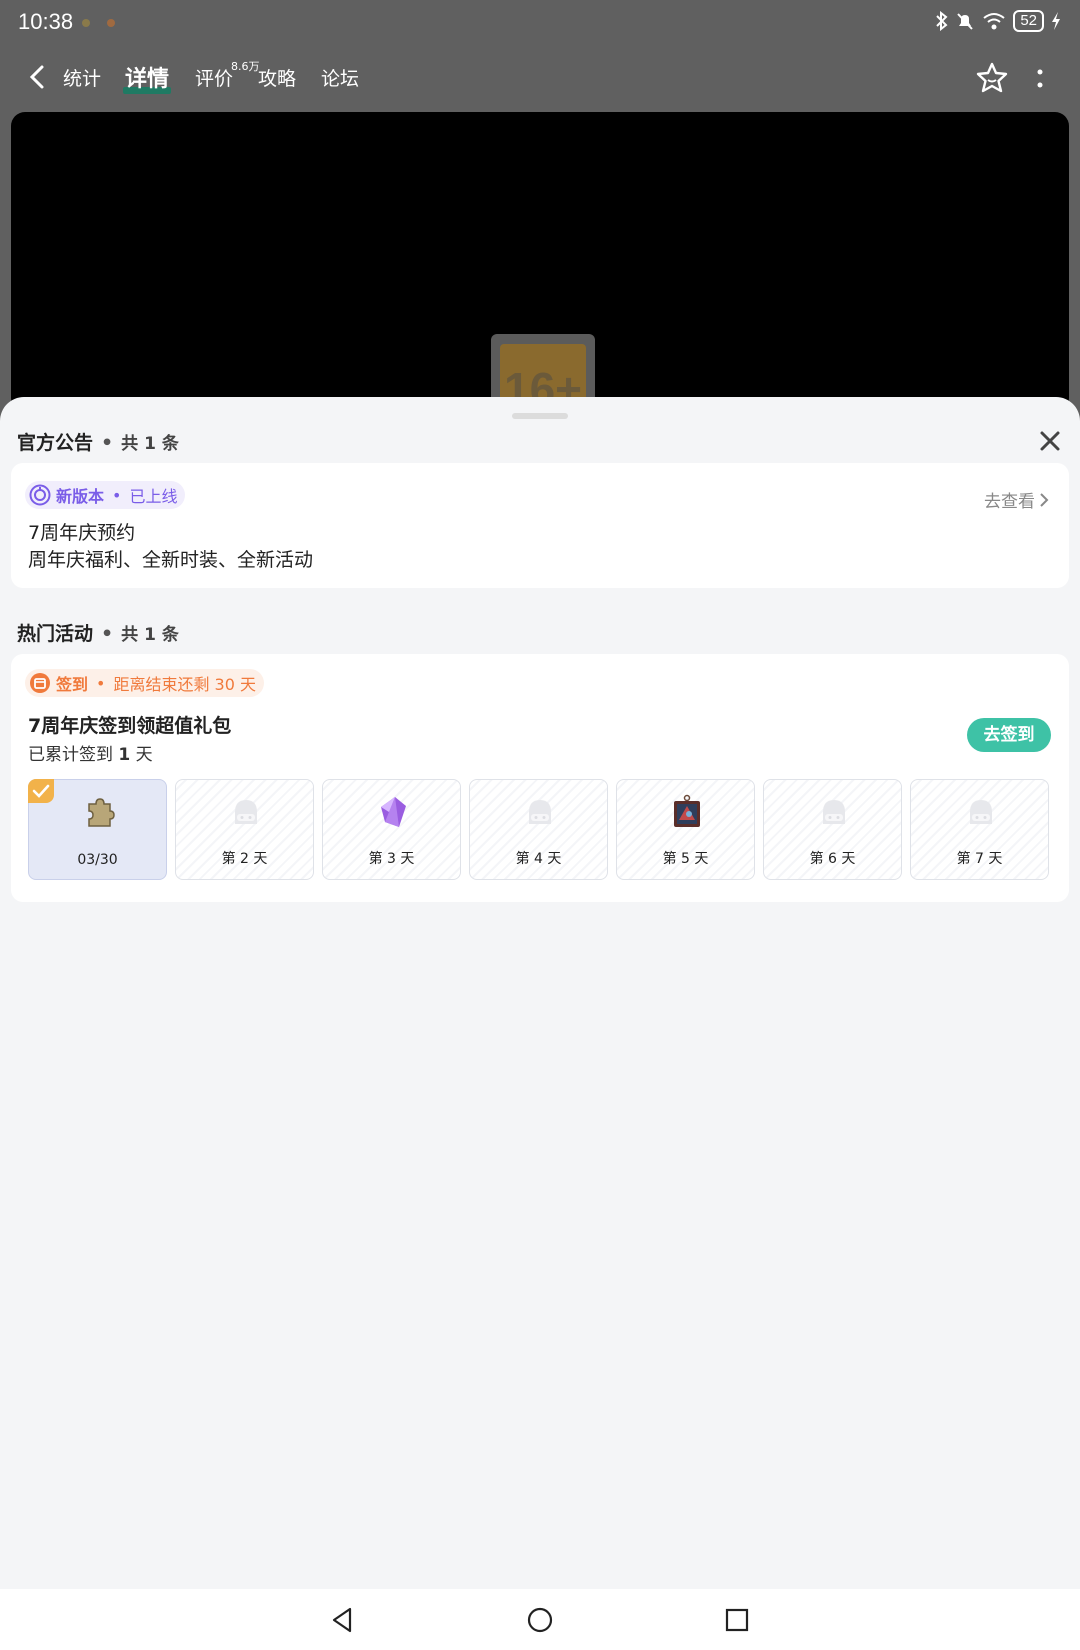 The image size is (1080, 1650). I want to click on announcement-line2: 周年庆福利、全新时装、全新活动, so click(171, 560).